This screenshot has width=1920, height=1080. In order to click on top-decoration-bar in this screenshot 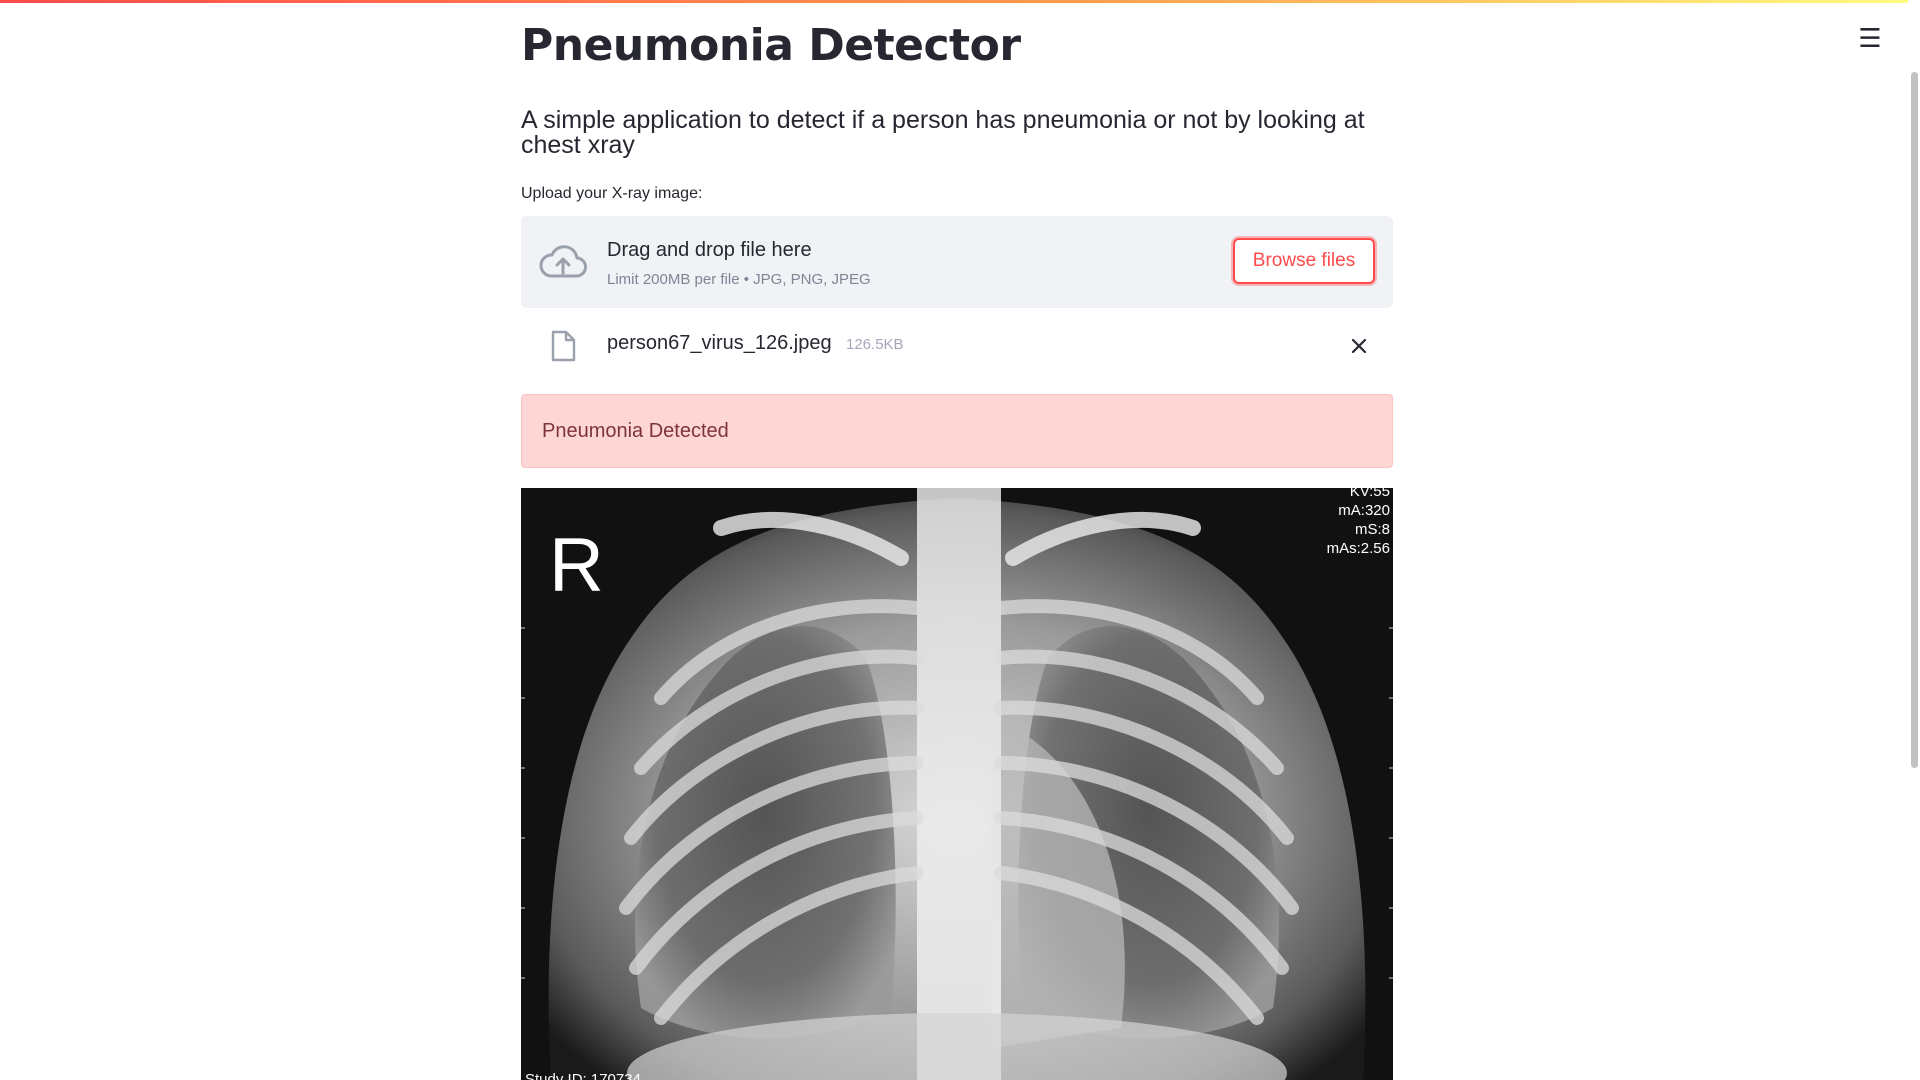, I will do `click(960, 1)`.